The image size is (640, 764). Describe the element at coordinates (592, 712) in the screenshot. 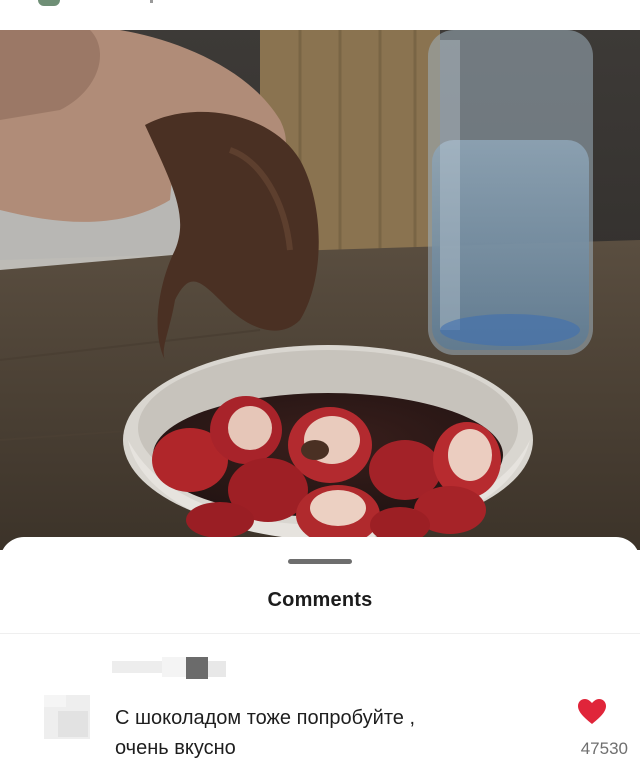

I see `heart-icon` at that location.